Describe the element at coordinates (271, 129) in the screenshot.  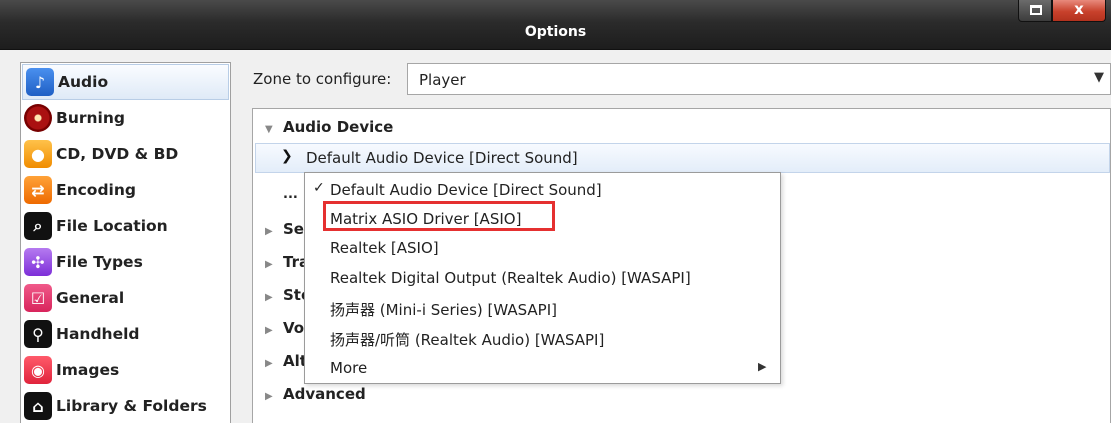
I see `expanded-triangle-icon: ▼` at that location.